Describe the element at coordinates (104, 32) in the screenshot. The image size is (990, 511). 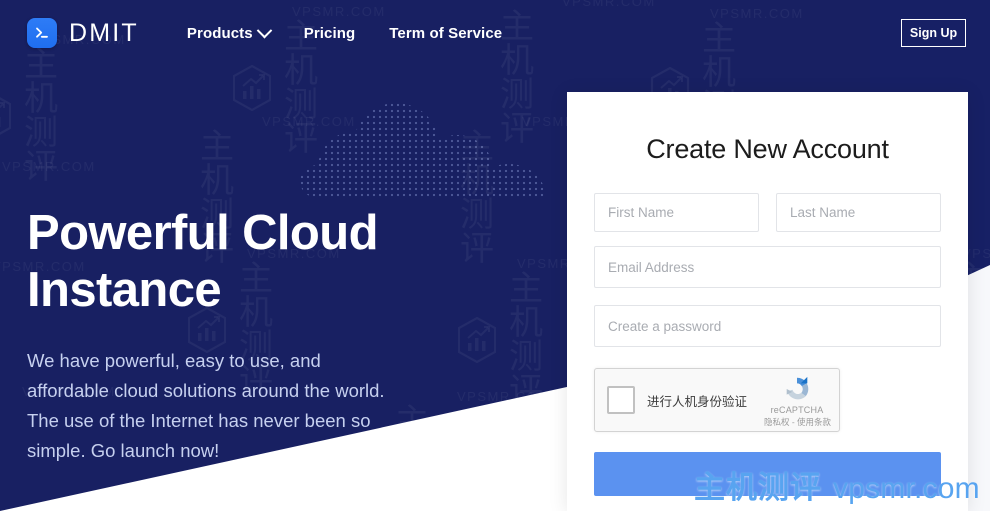
I see `brand-name: DMIT` at that location.